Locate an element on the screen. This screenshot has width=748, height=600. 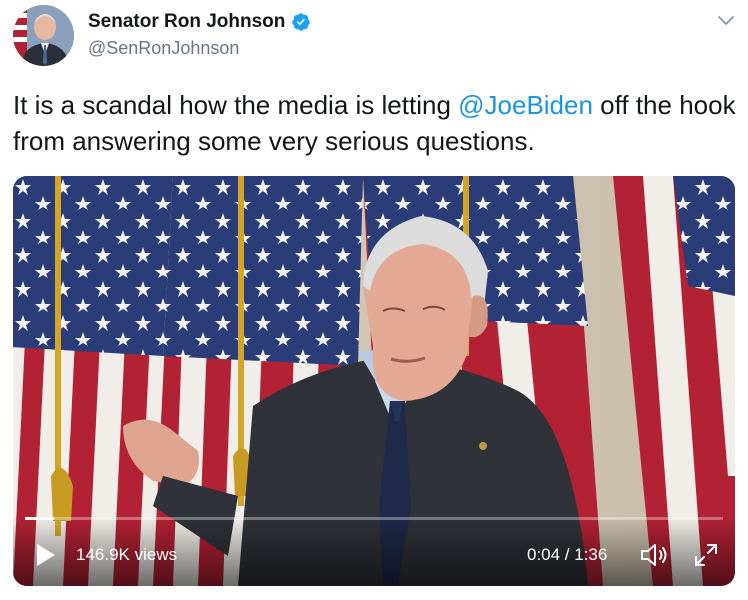
video-view-count: 146.9K views is located at coordinates (127, 554).